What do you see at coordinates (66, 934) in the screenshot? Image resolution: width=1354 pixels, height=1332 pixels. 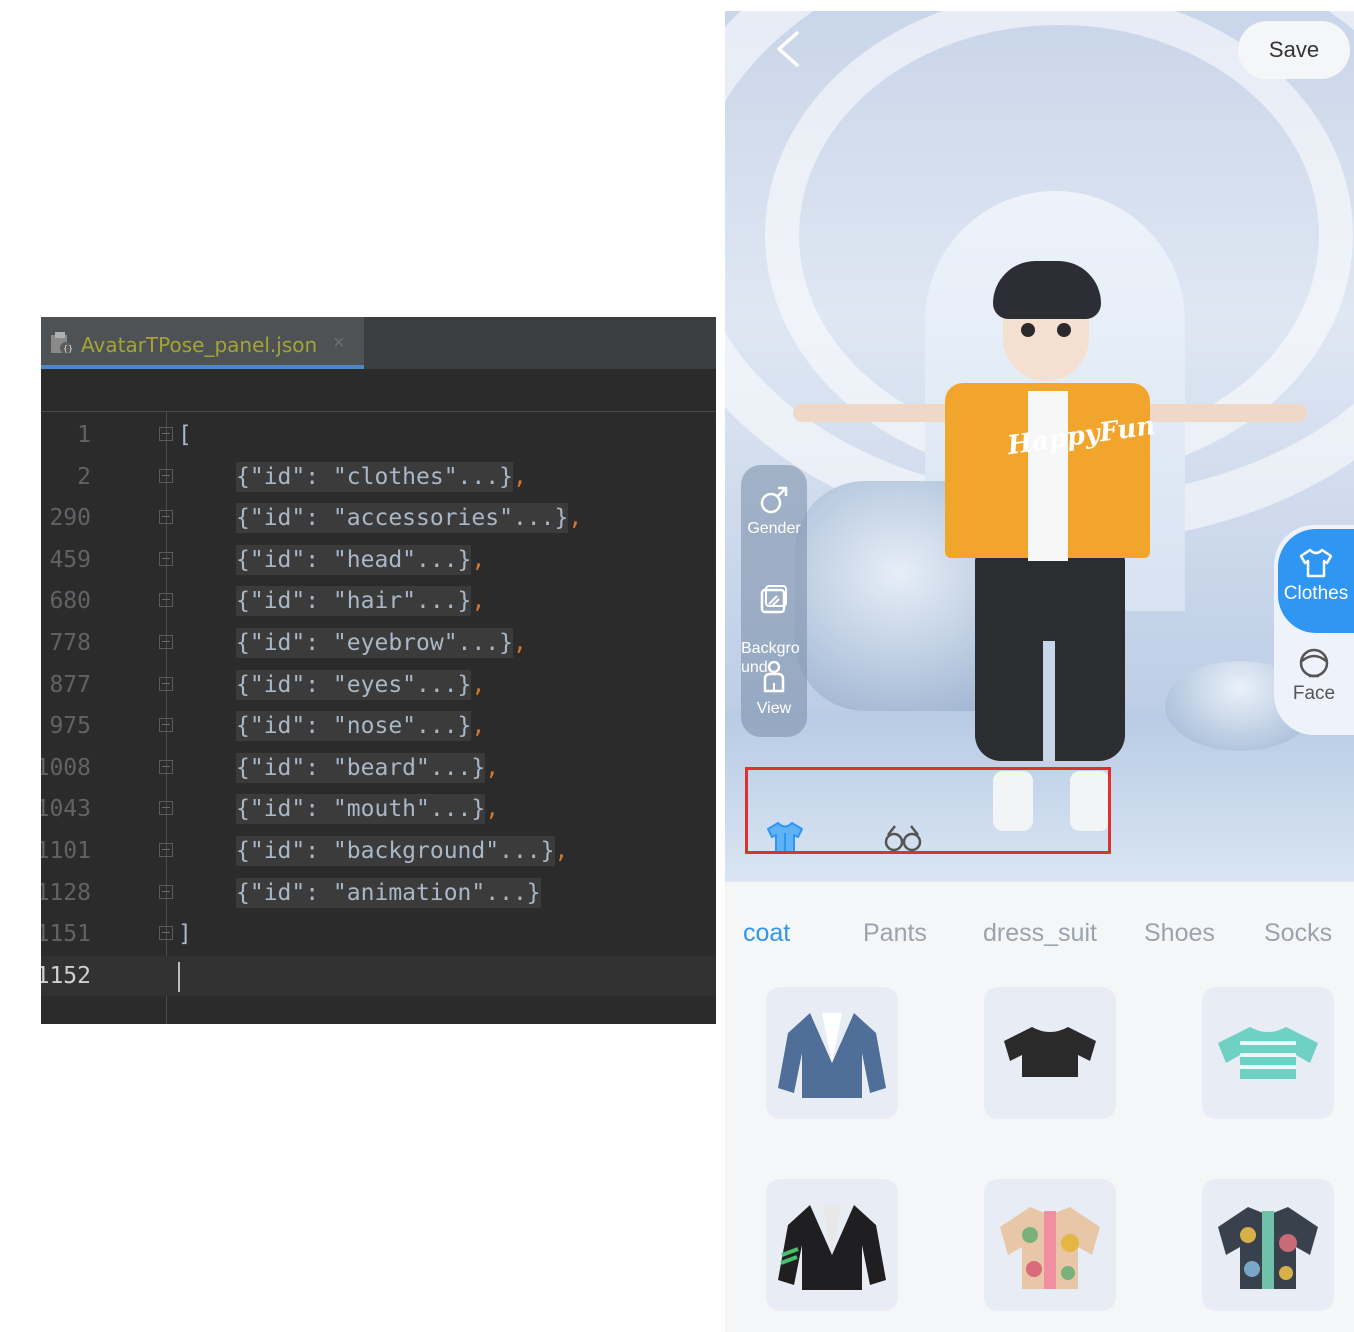 I see `line-number: 1151` at bounding box center [66, 934].